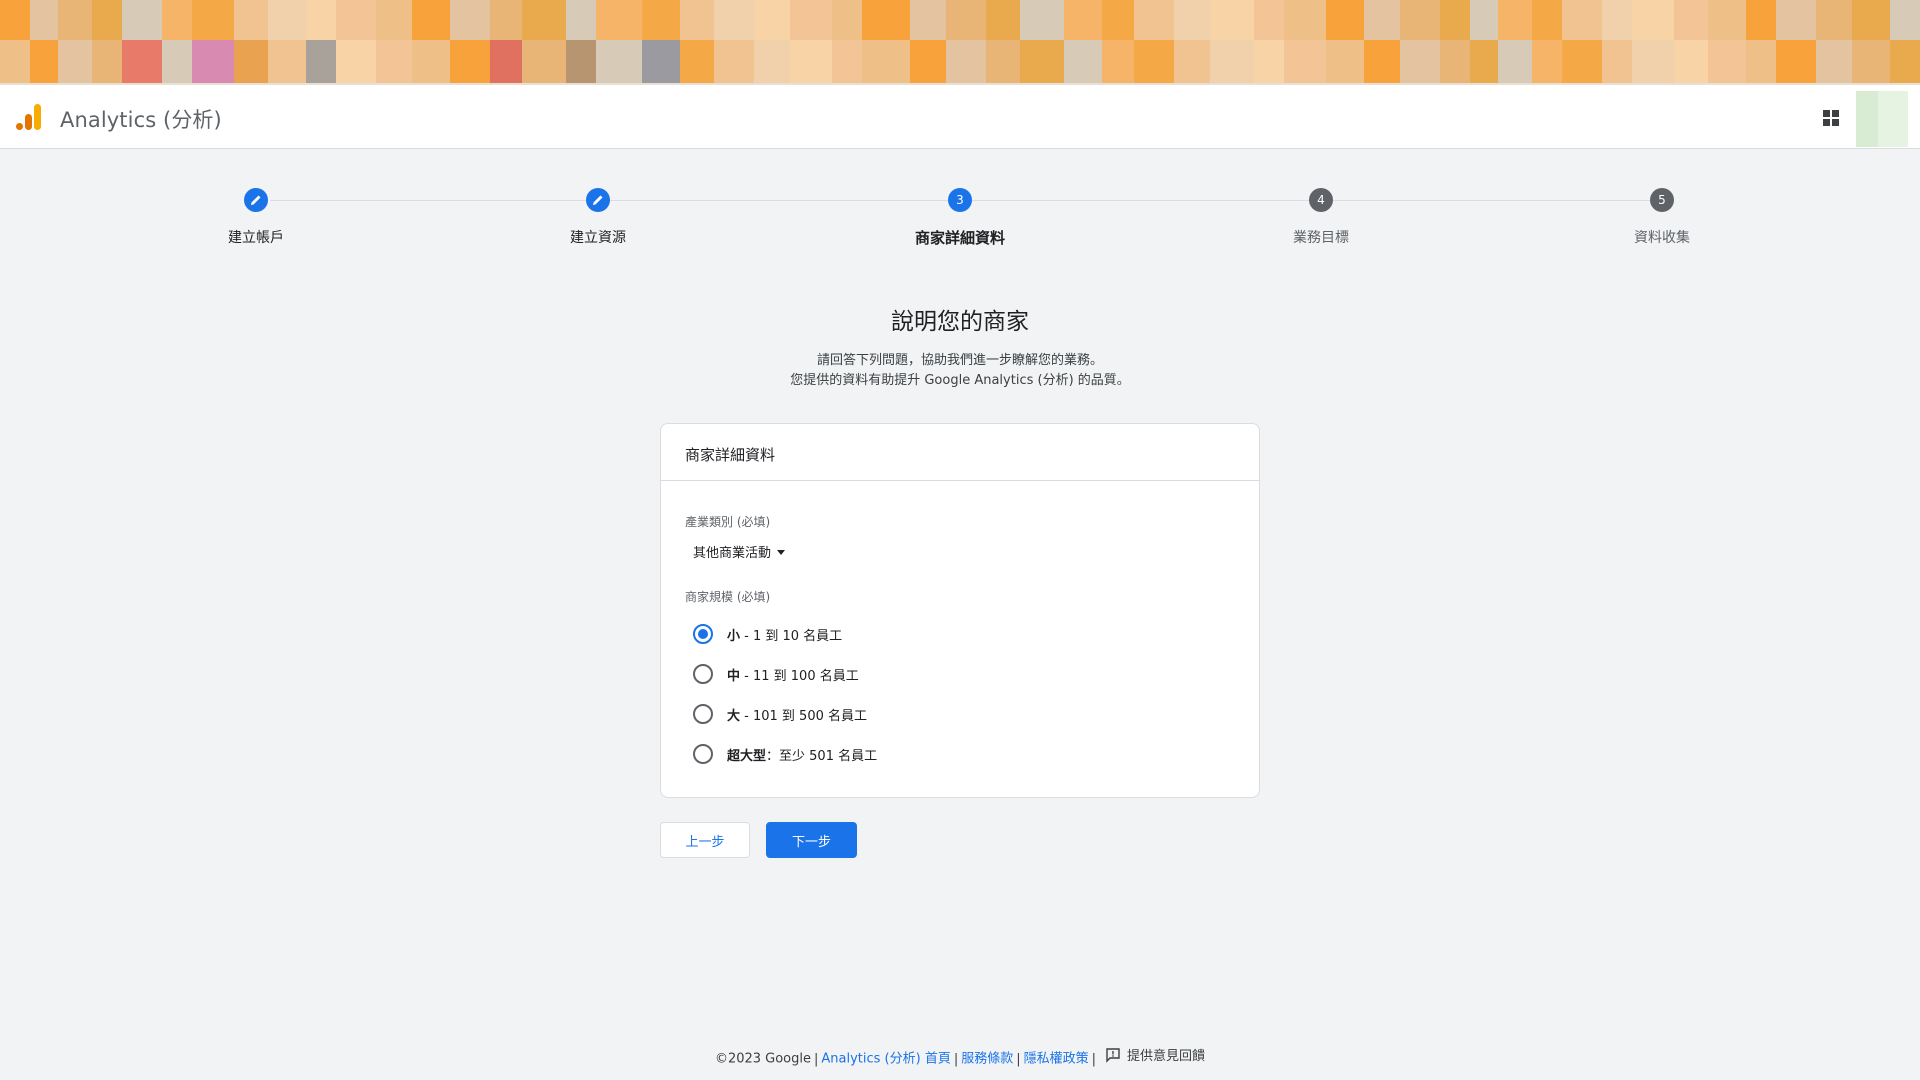 This screenshot has height=1080, width=1920. Describe the element at coordinates (734, 636) in the screenshot. I see `size-option-name: 小` at that location.